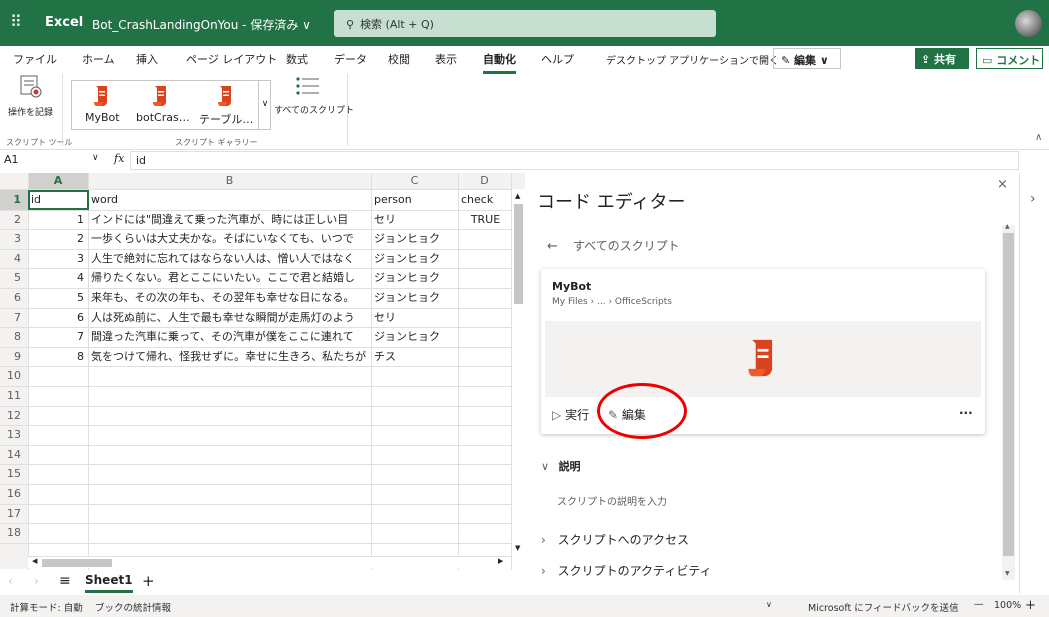 The height and width of the screenshot is (617, 1049). I want to click on grid-horizontal-scrollbar: ◀ ▶, so click(269, 562).